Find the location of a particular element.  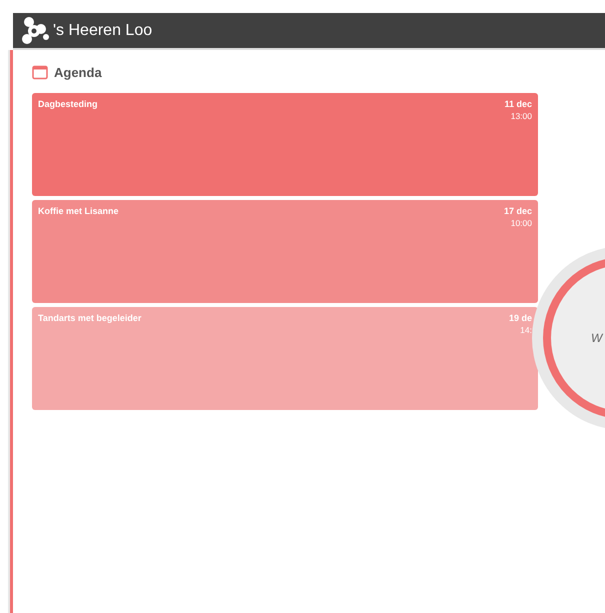

appointment-title: Tandarts met begeleider is located at coordinates (90, 318).